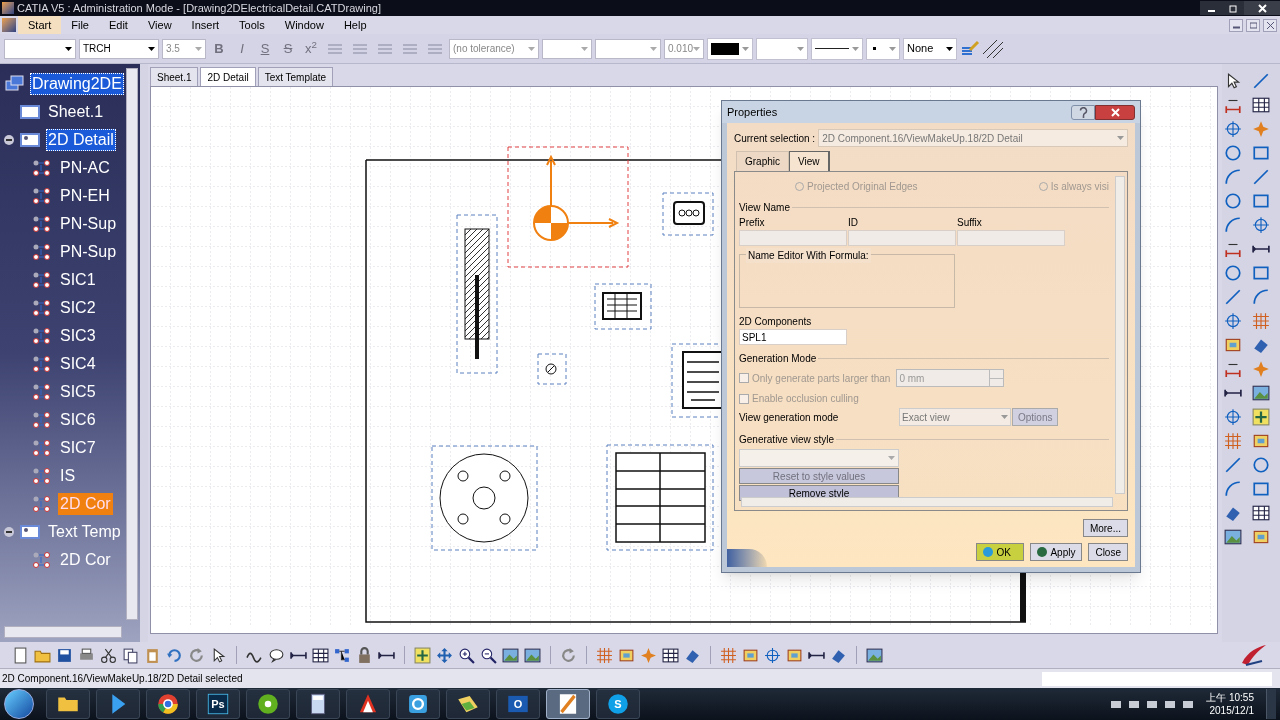 The width and height of the screenshot is (1280, 720). What do you see at coordinates (1231, 710) in the screenshot?
I see `clock-date: 2015/12/1` at bounding box center [1231, 710].